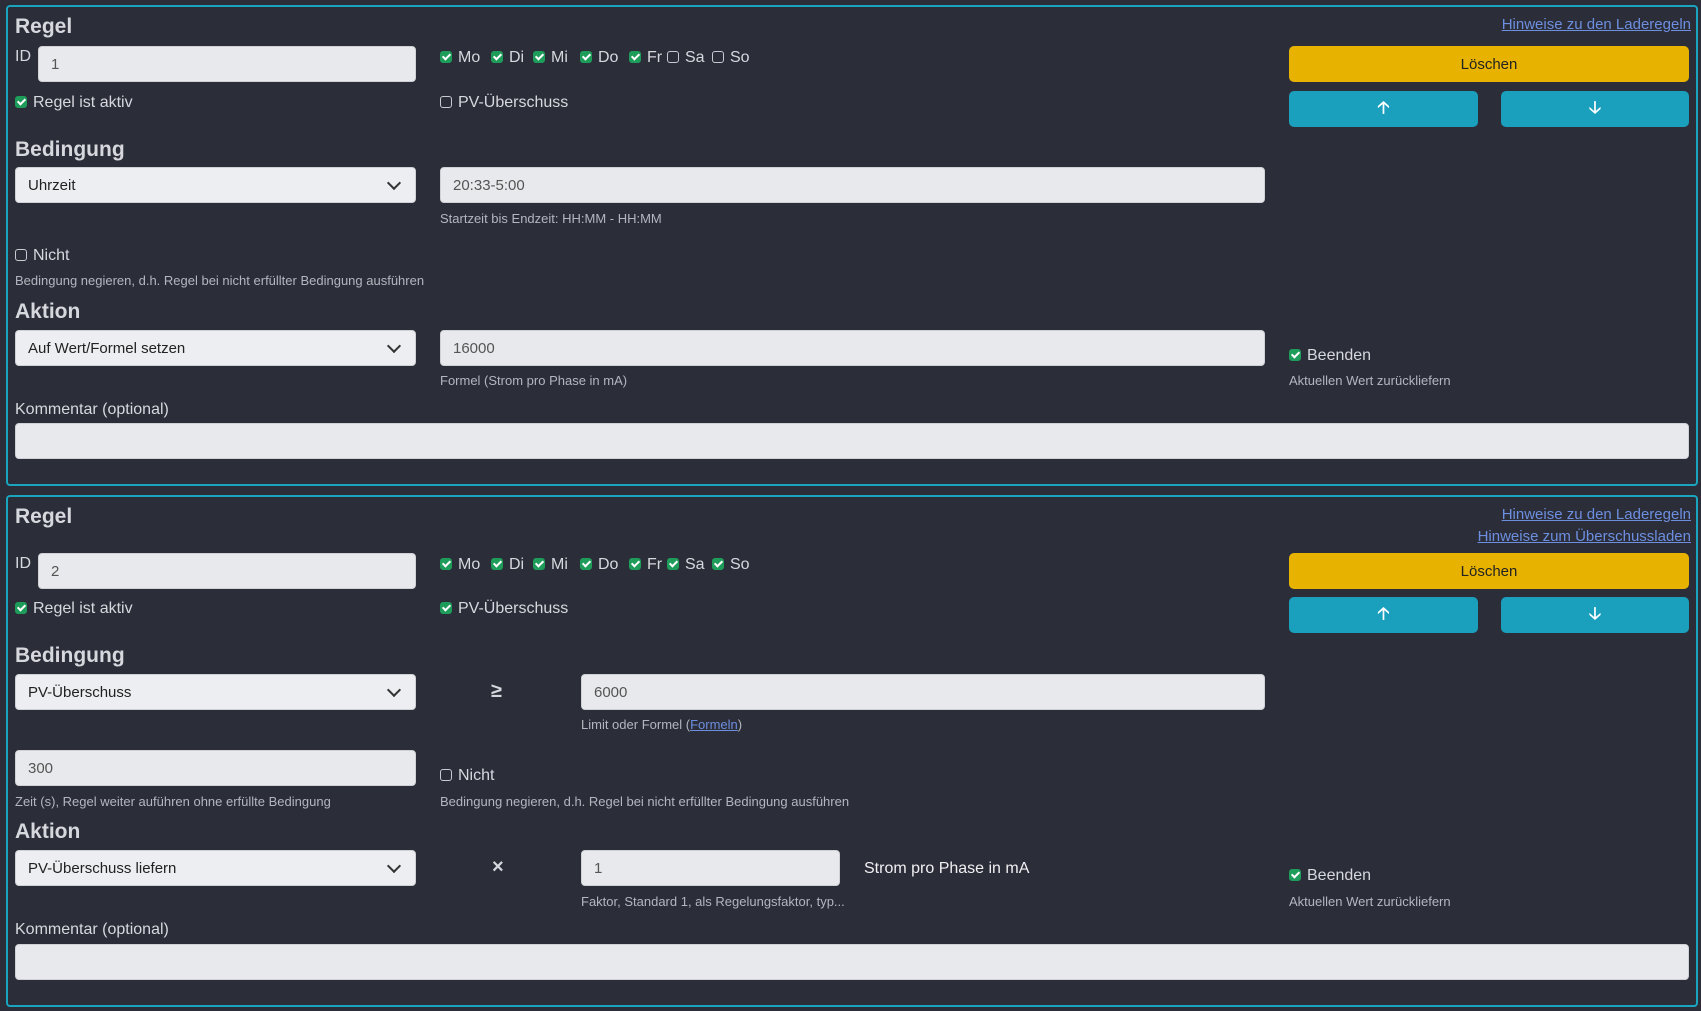  I want to click on action-type-select: PV-Überschuss liefern, so click(215, 868).